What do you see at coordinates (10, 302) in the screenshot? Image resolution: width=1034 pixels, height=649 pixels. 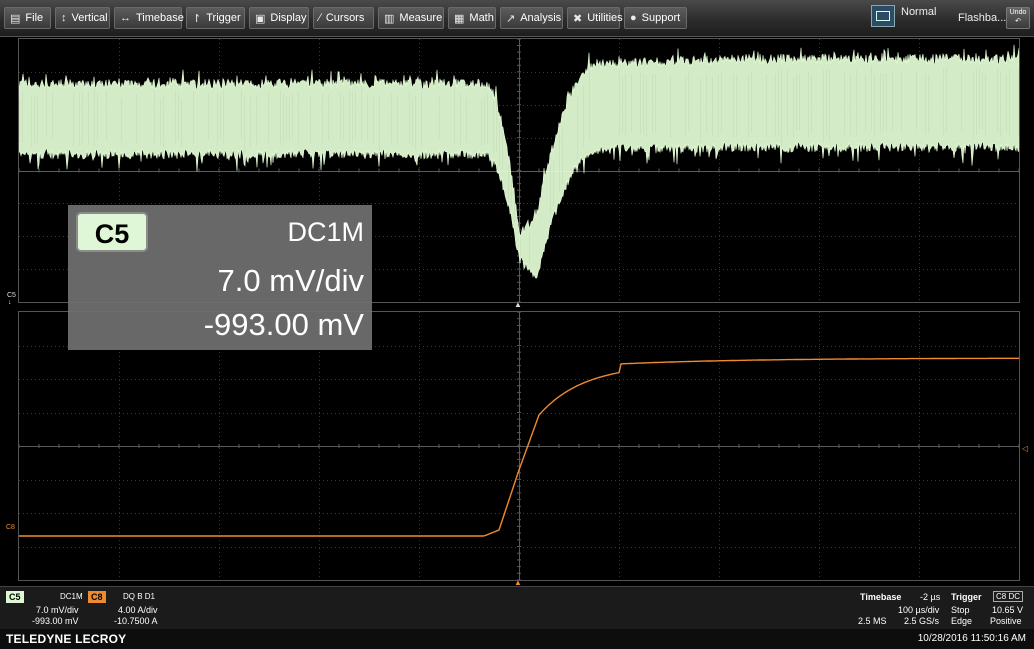 I see `c5-marker-arrow-icon: ↓` at bounding box center [10, 302].